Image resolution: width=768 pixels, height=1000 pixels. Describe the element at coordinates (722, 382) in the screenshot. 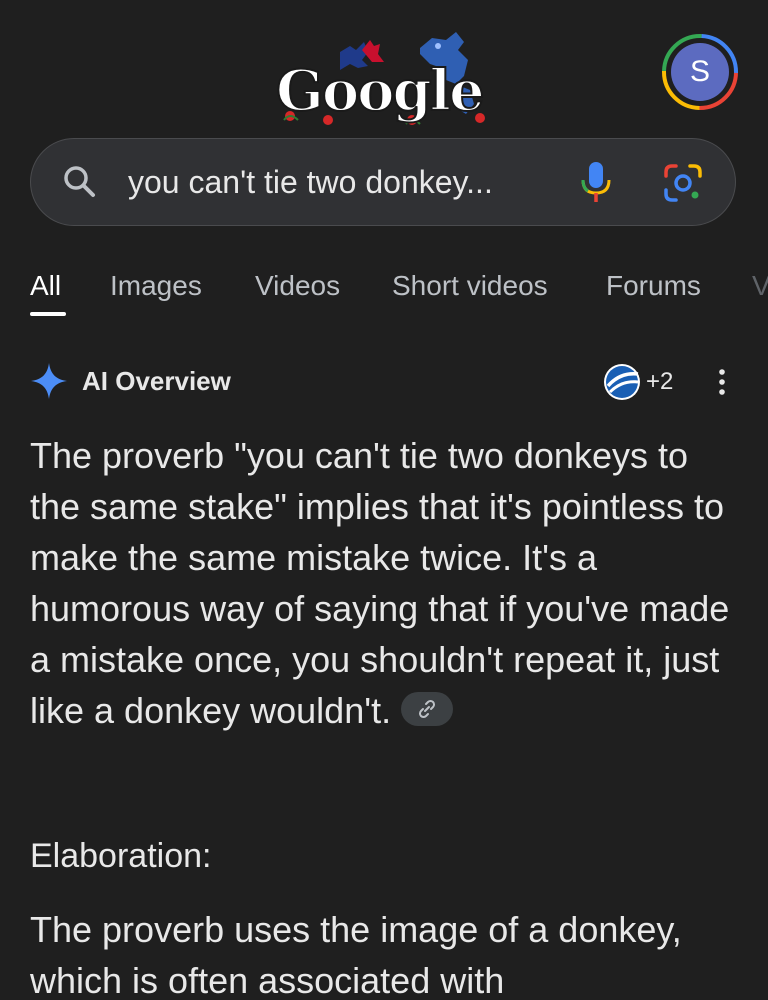

I see `more-vert-icon` at that location.